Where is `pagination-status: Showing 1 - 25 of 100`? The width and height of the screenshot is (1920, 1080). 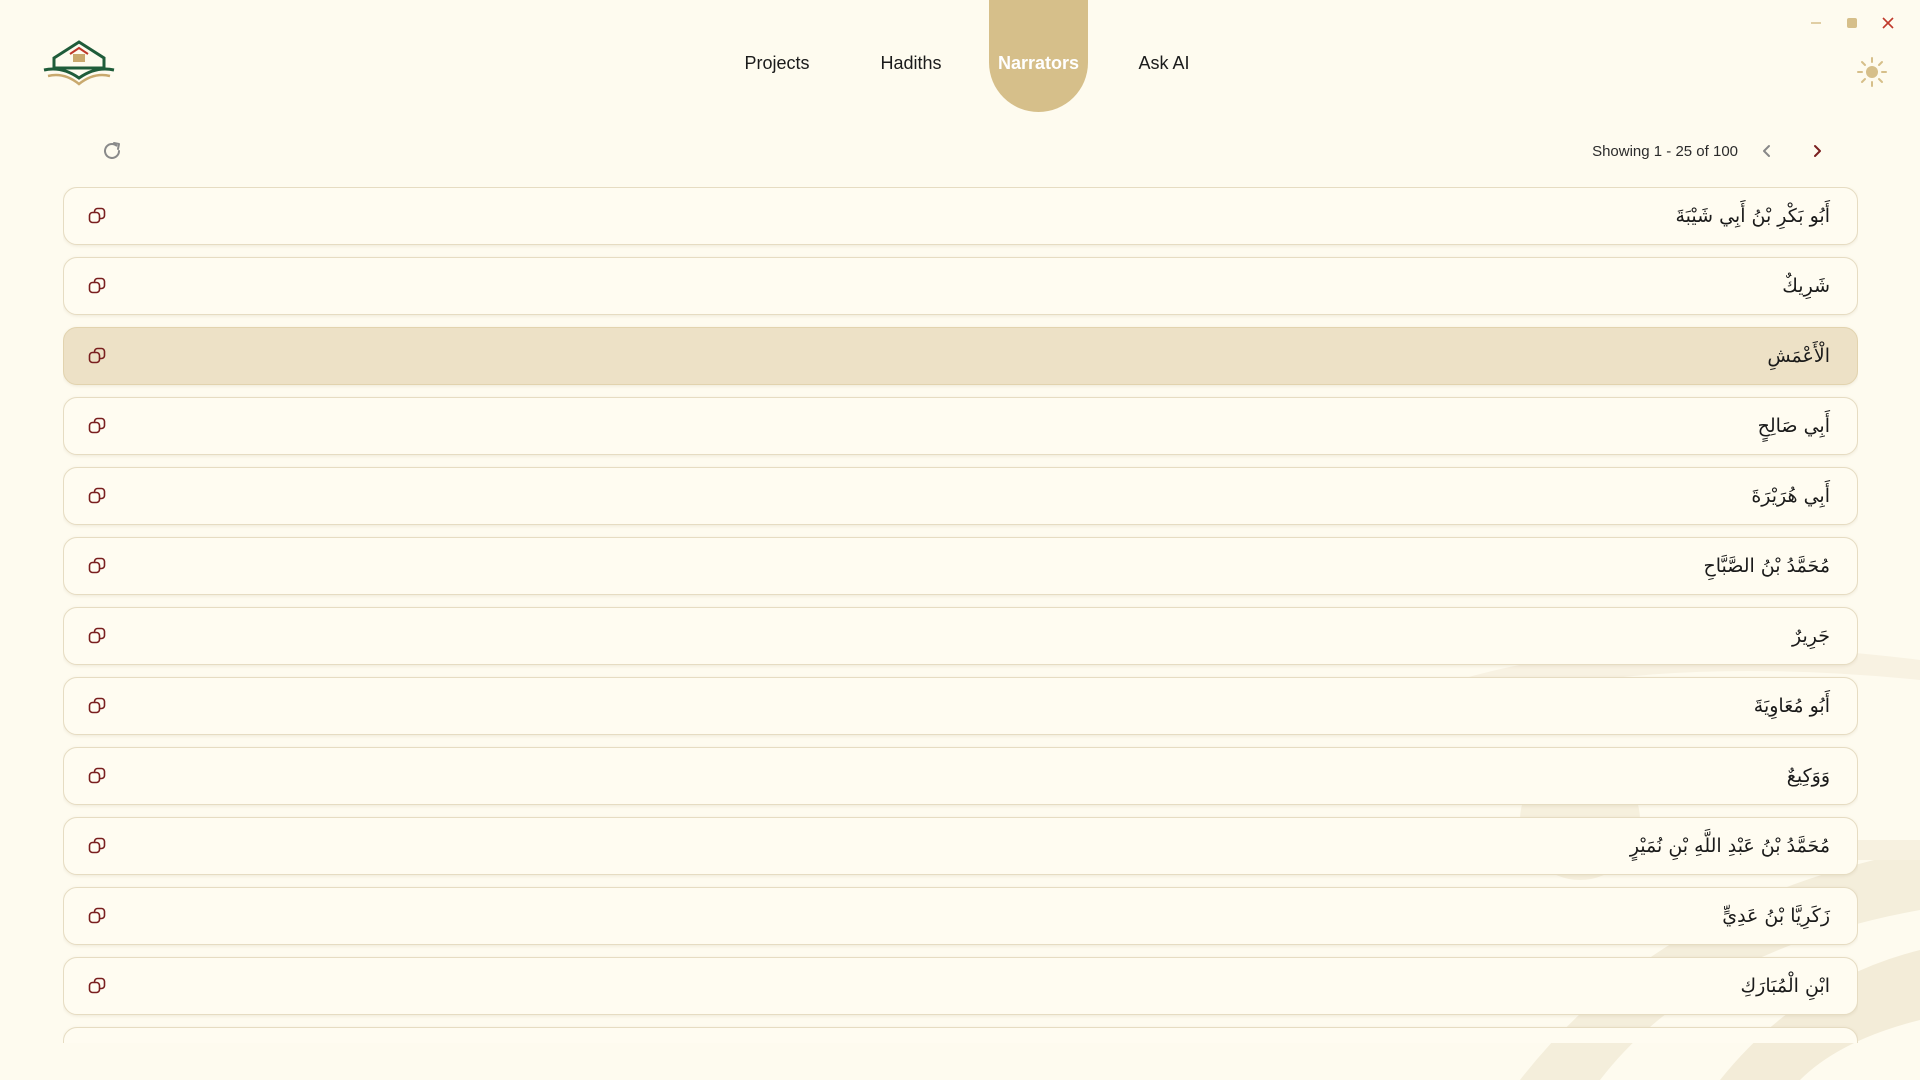 pagination-status: Showing 1 - 25 of 100 is located at coordinates (1665, 151).